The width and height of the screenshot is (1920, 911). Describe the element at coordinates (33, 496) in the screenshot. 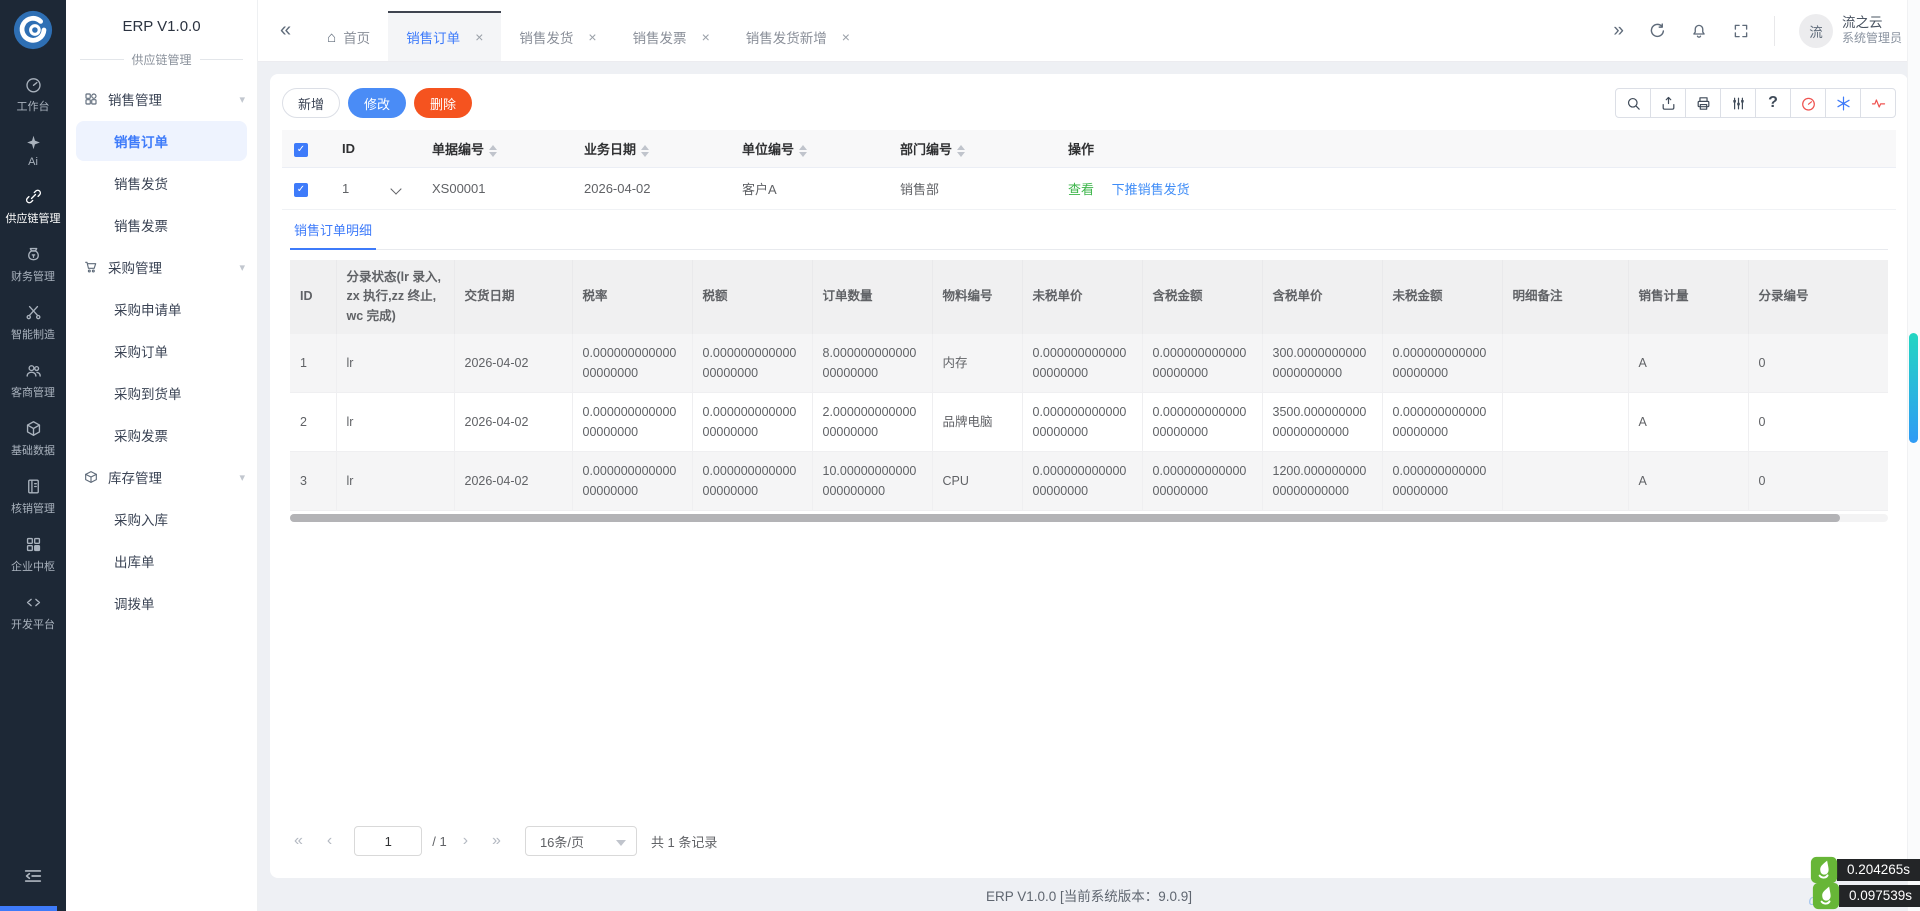

I see `rail-item-ledger: 核销管理` at that location.